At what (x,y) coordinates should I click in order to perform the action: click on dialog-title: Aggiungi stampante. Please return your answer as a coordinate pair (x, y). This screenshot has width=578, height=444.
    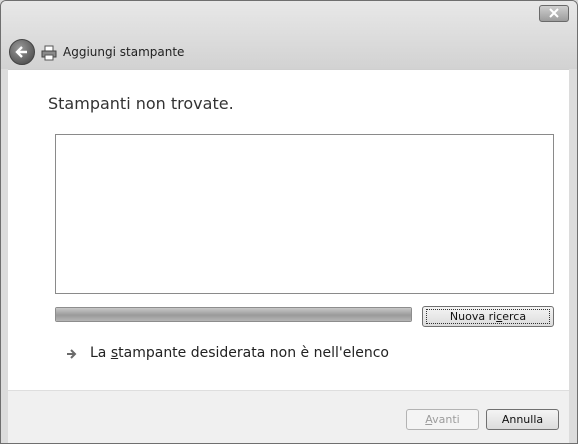
    Looking at the image, I should click on (124, 52).